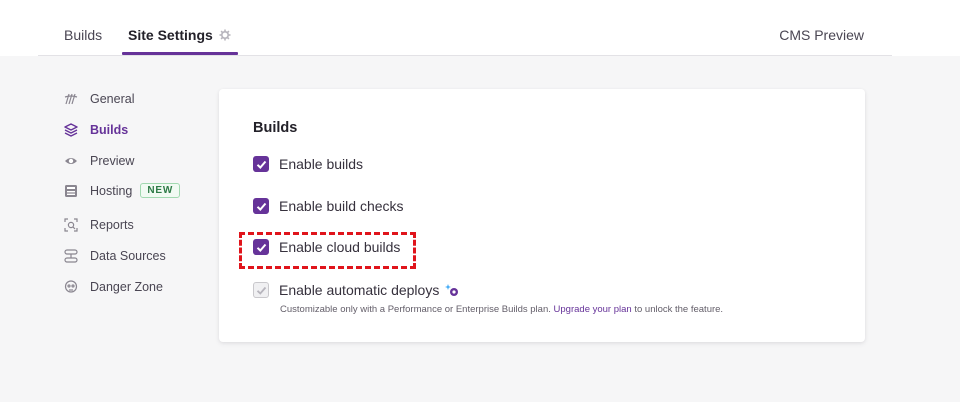 The image size is (960, 402). I want to click on cms-preview-link: CMS Preview, so click(821, 35).